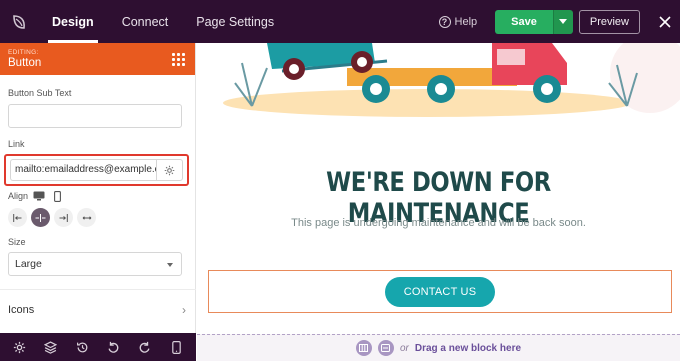 This screenshot has width=680, height=361. Describe the element at coordinates (178, 59) in the screenshot. I see `grid-menu-icon` at that location.